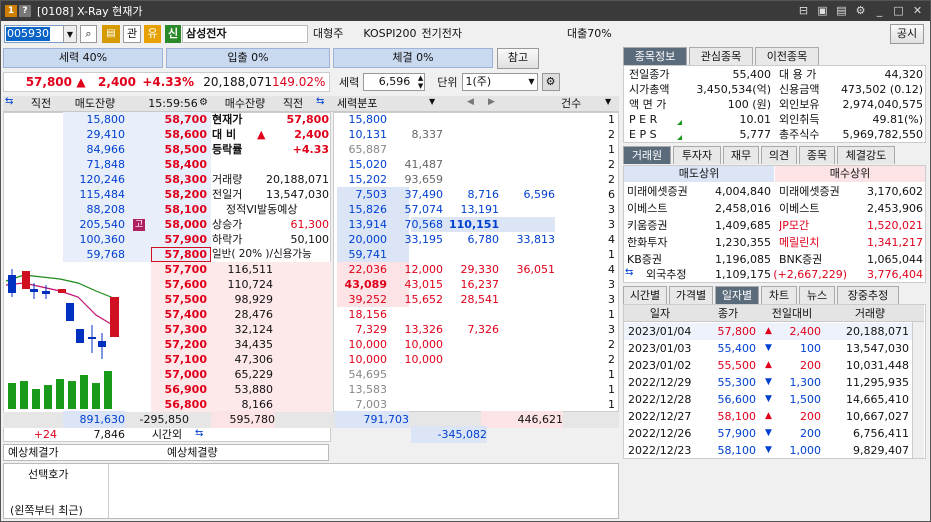  Describe the element at coordinates (841, 10) in the screenshot. I see `print-icon: ▤` at that location.